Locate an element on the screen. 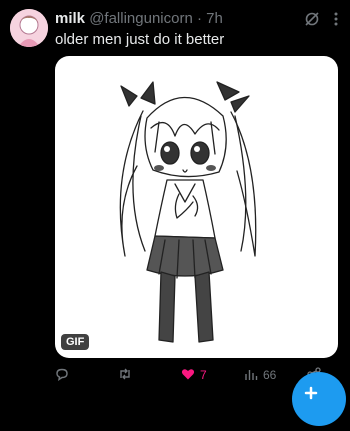 The width and height of the screenshot is (350, 431). like-count: 7 is located at coordinates (203, 375).